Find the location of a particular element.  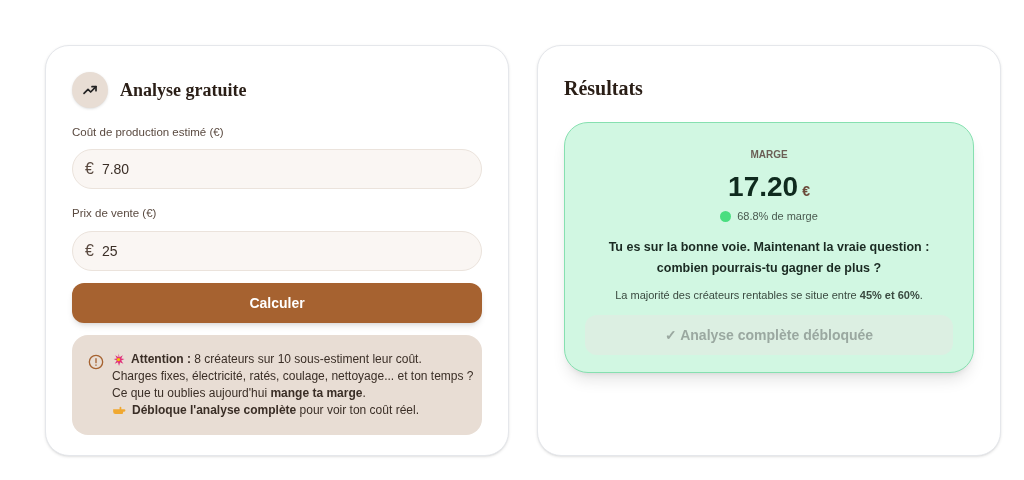

calculate-button: Calculer is located at coordinates (277, 302).